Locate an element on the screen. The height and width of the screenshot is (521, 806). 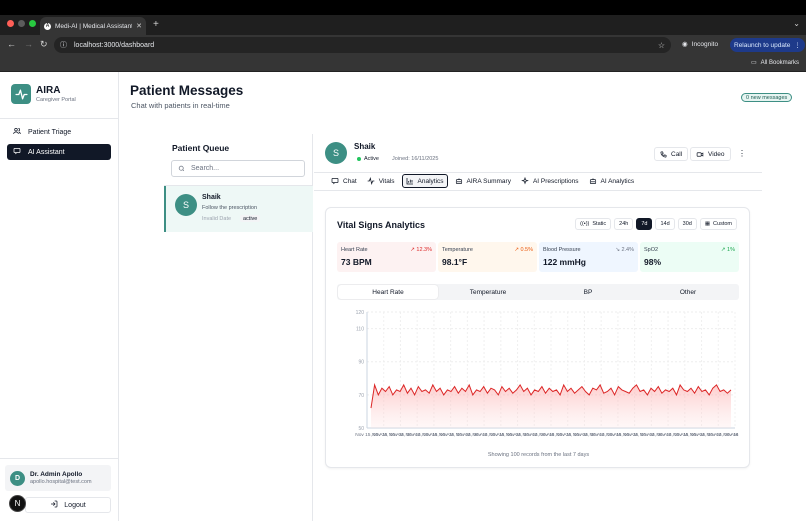
chat-icon is located at coordinates (335, 181).